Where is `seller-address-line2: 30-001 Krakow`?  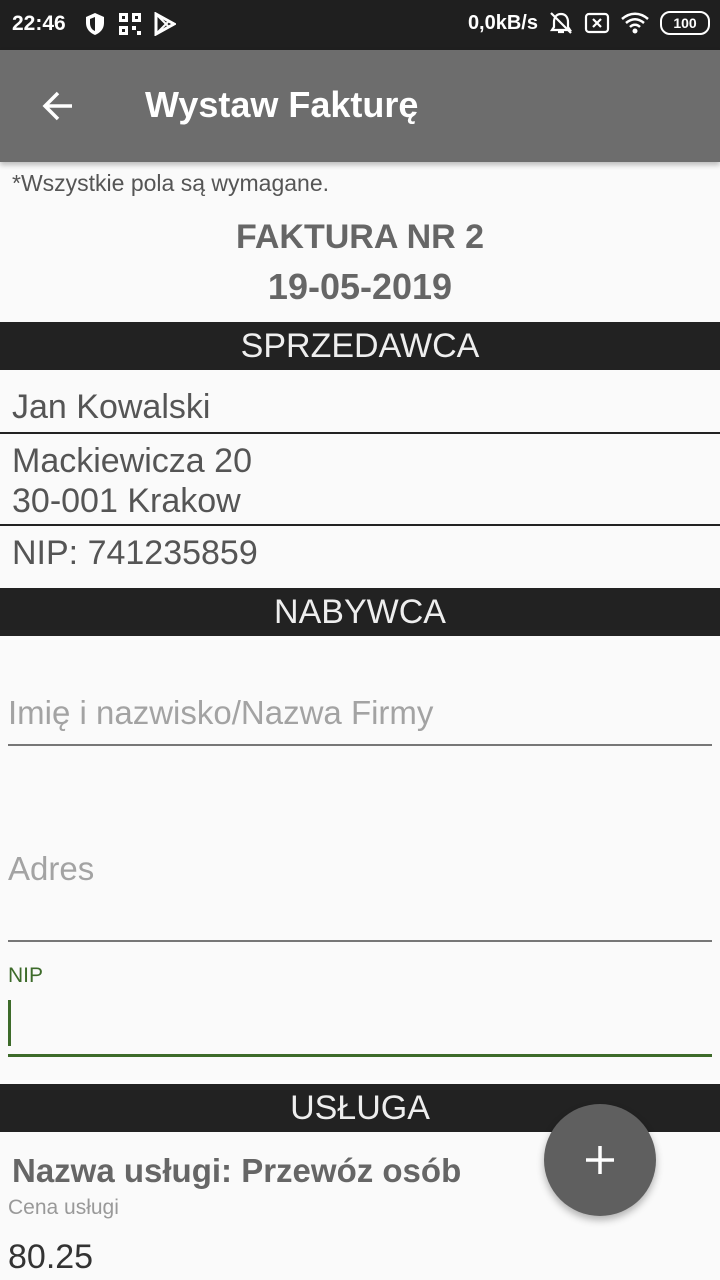
seller-address-line2: 30-001 Krakow is located at coordinates (126, 501).